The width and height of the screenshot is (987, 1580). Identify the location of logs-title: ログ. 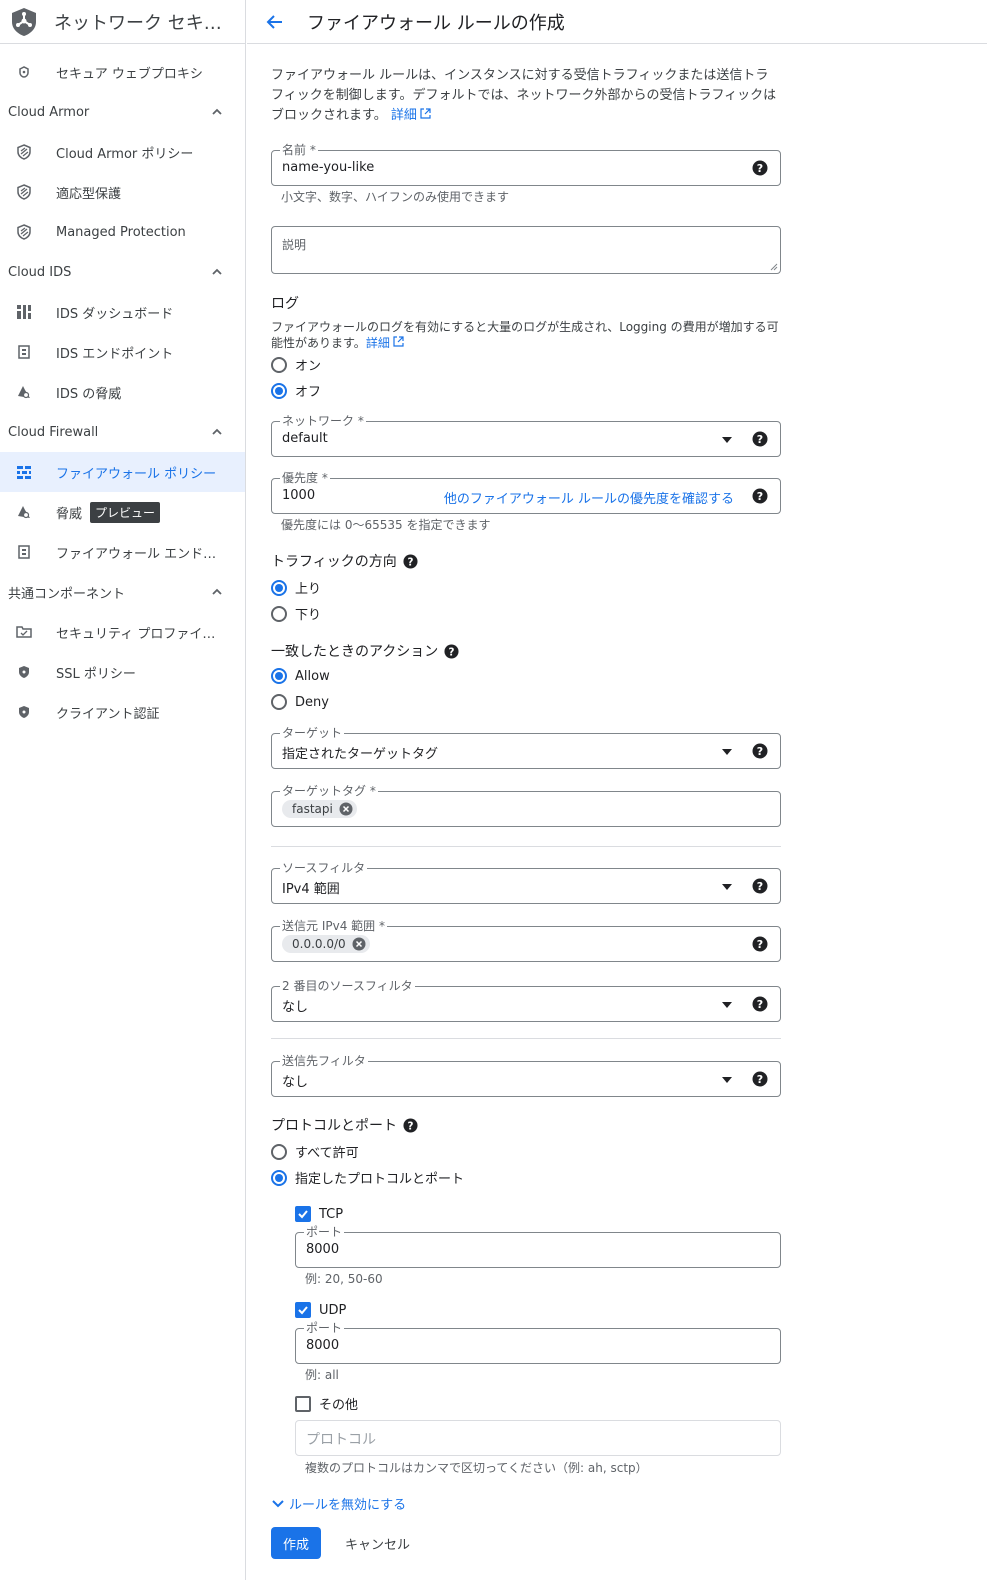
(285, 304).